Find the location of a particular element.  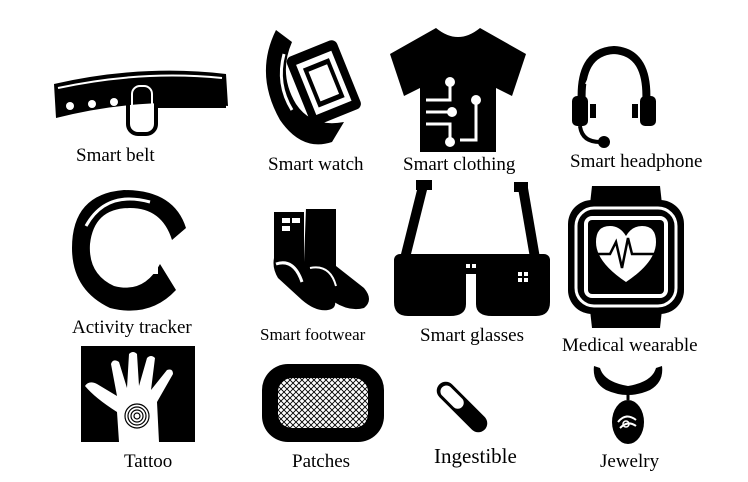

jewelry-label: Jewelry is located at coordinates (630, 461).